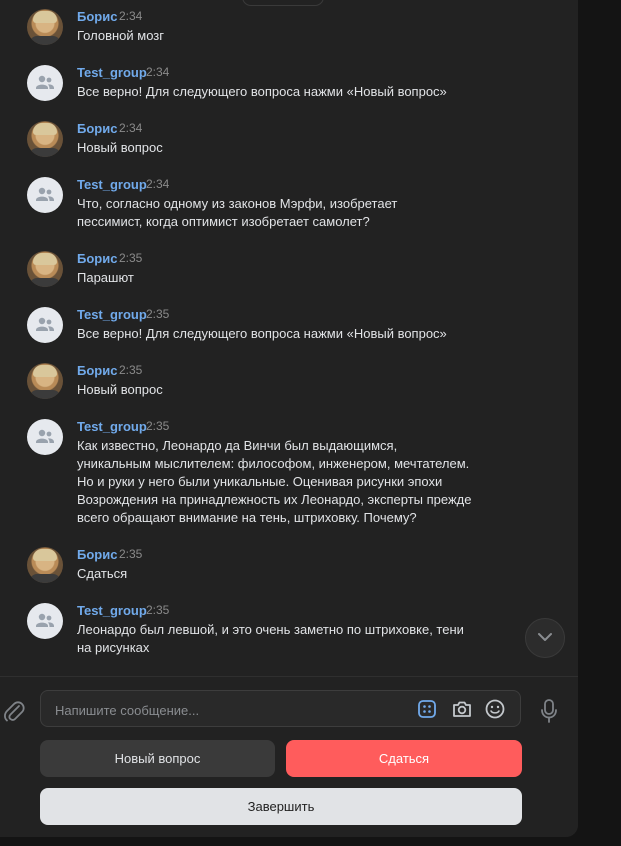  I want to click on new-question-button: Новый вопрос, so click(157, 758).